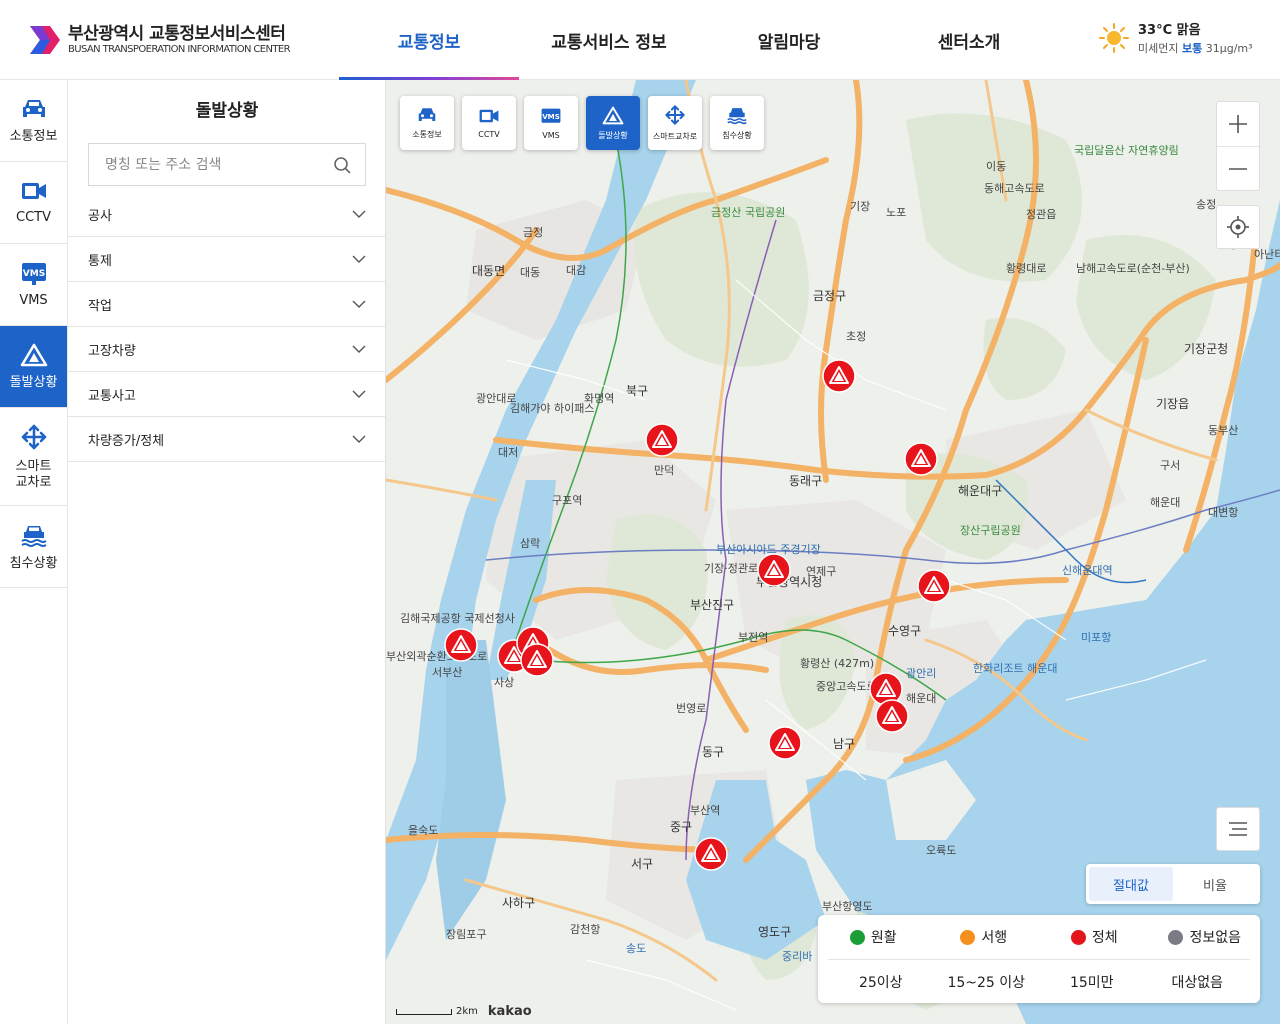  Describe the element at coordinates (100, 306) in the screenshot. I see `category-label: 작업` at that location.